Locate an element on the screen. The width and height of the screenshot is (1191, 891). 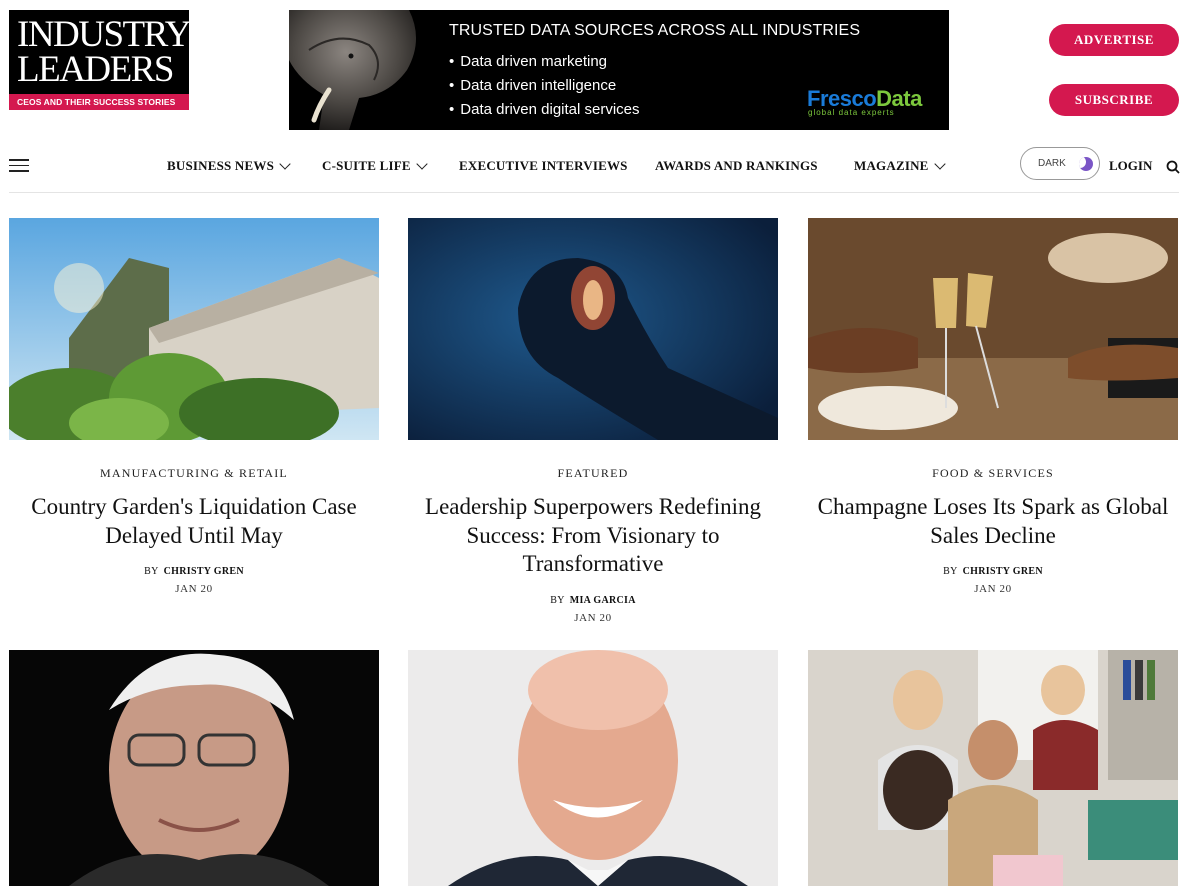
nav-item-magazine: MAGAZINE is located at coordinates (900, 165).